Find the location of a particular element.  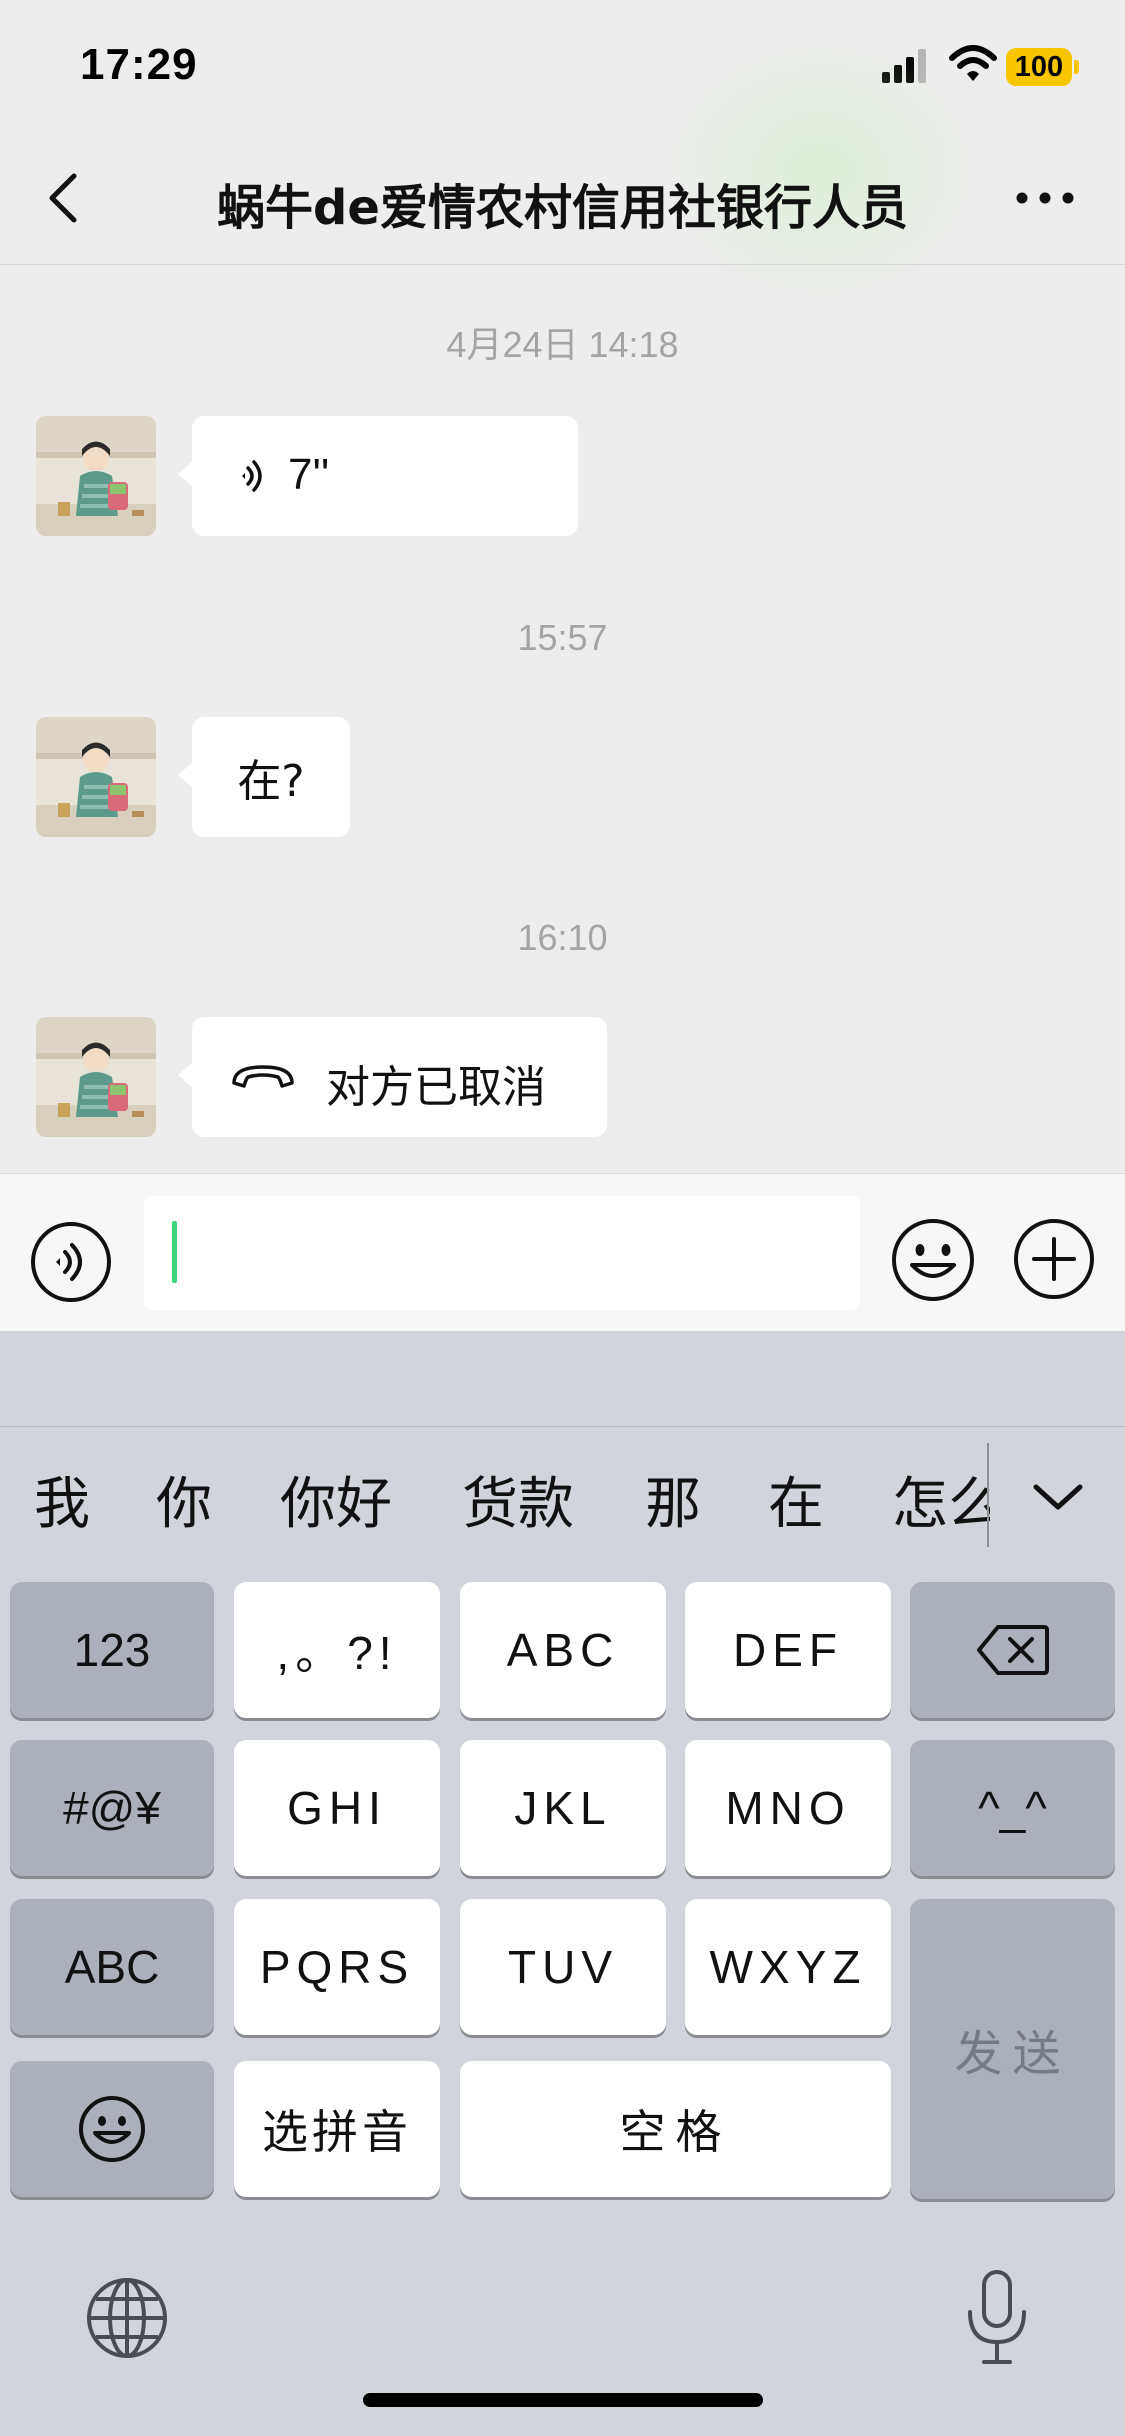

voice-message-bubble: 7'' is located at coordinates (378, 476).